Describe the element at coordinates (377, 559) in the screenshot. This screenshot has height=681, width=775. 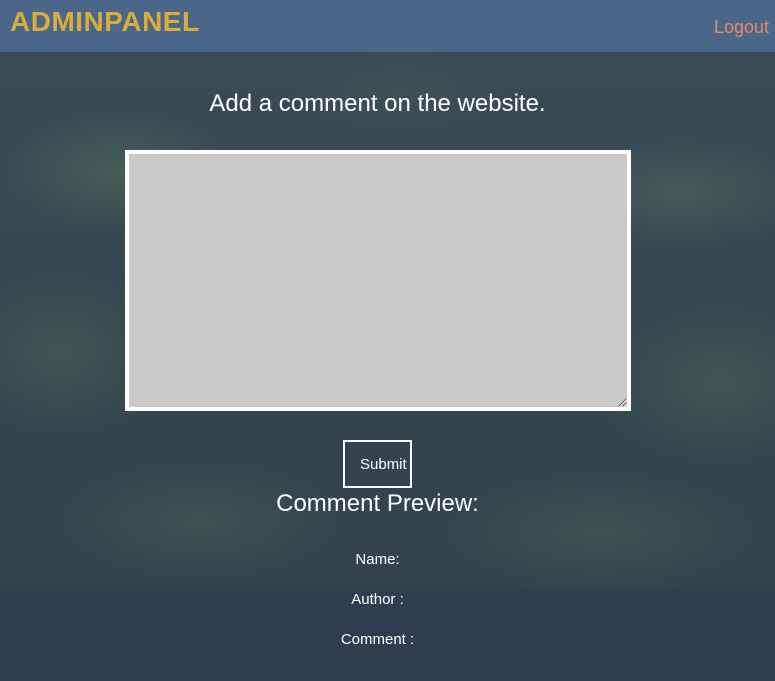
I see `preview-name-label: Name:` at that location.